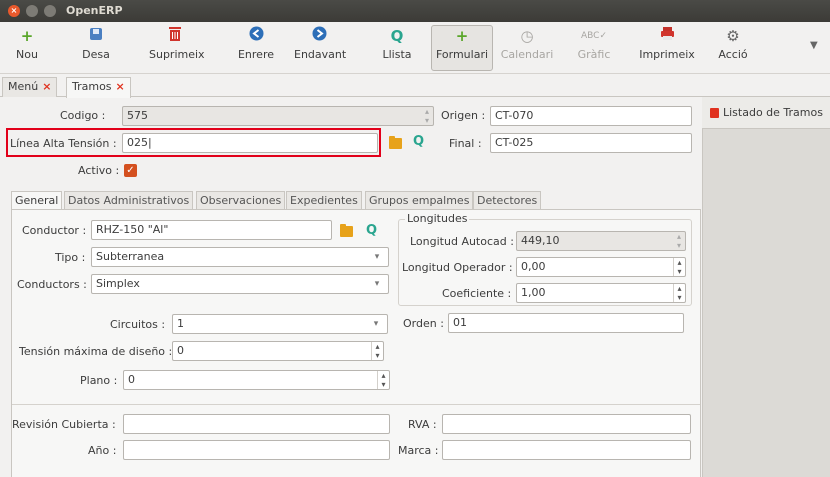 The width and height of the screenshot is (830, 477). What do you see at coordinates (426, 116) in the screenshot?
I see `codigo-spinner-icon: ▴ ▾` at bounding box center [426, 116].